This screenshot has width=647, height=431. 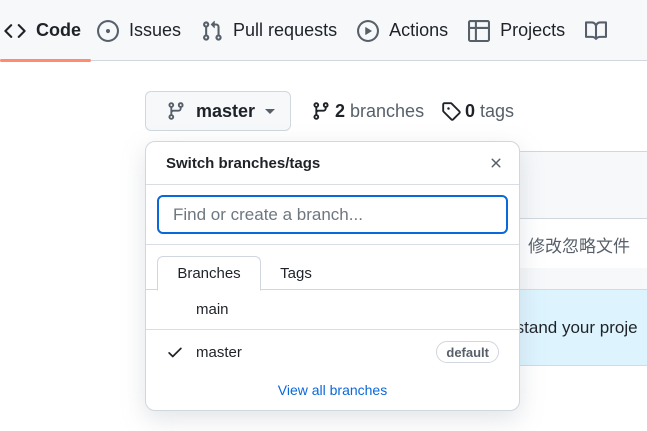 I want to click on tab-code: Code, so click(x=45, y=31).